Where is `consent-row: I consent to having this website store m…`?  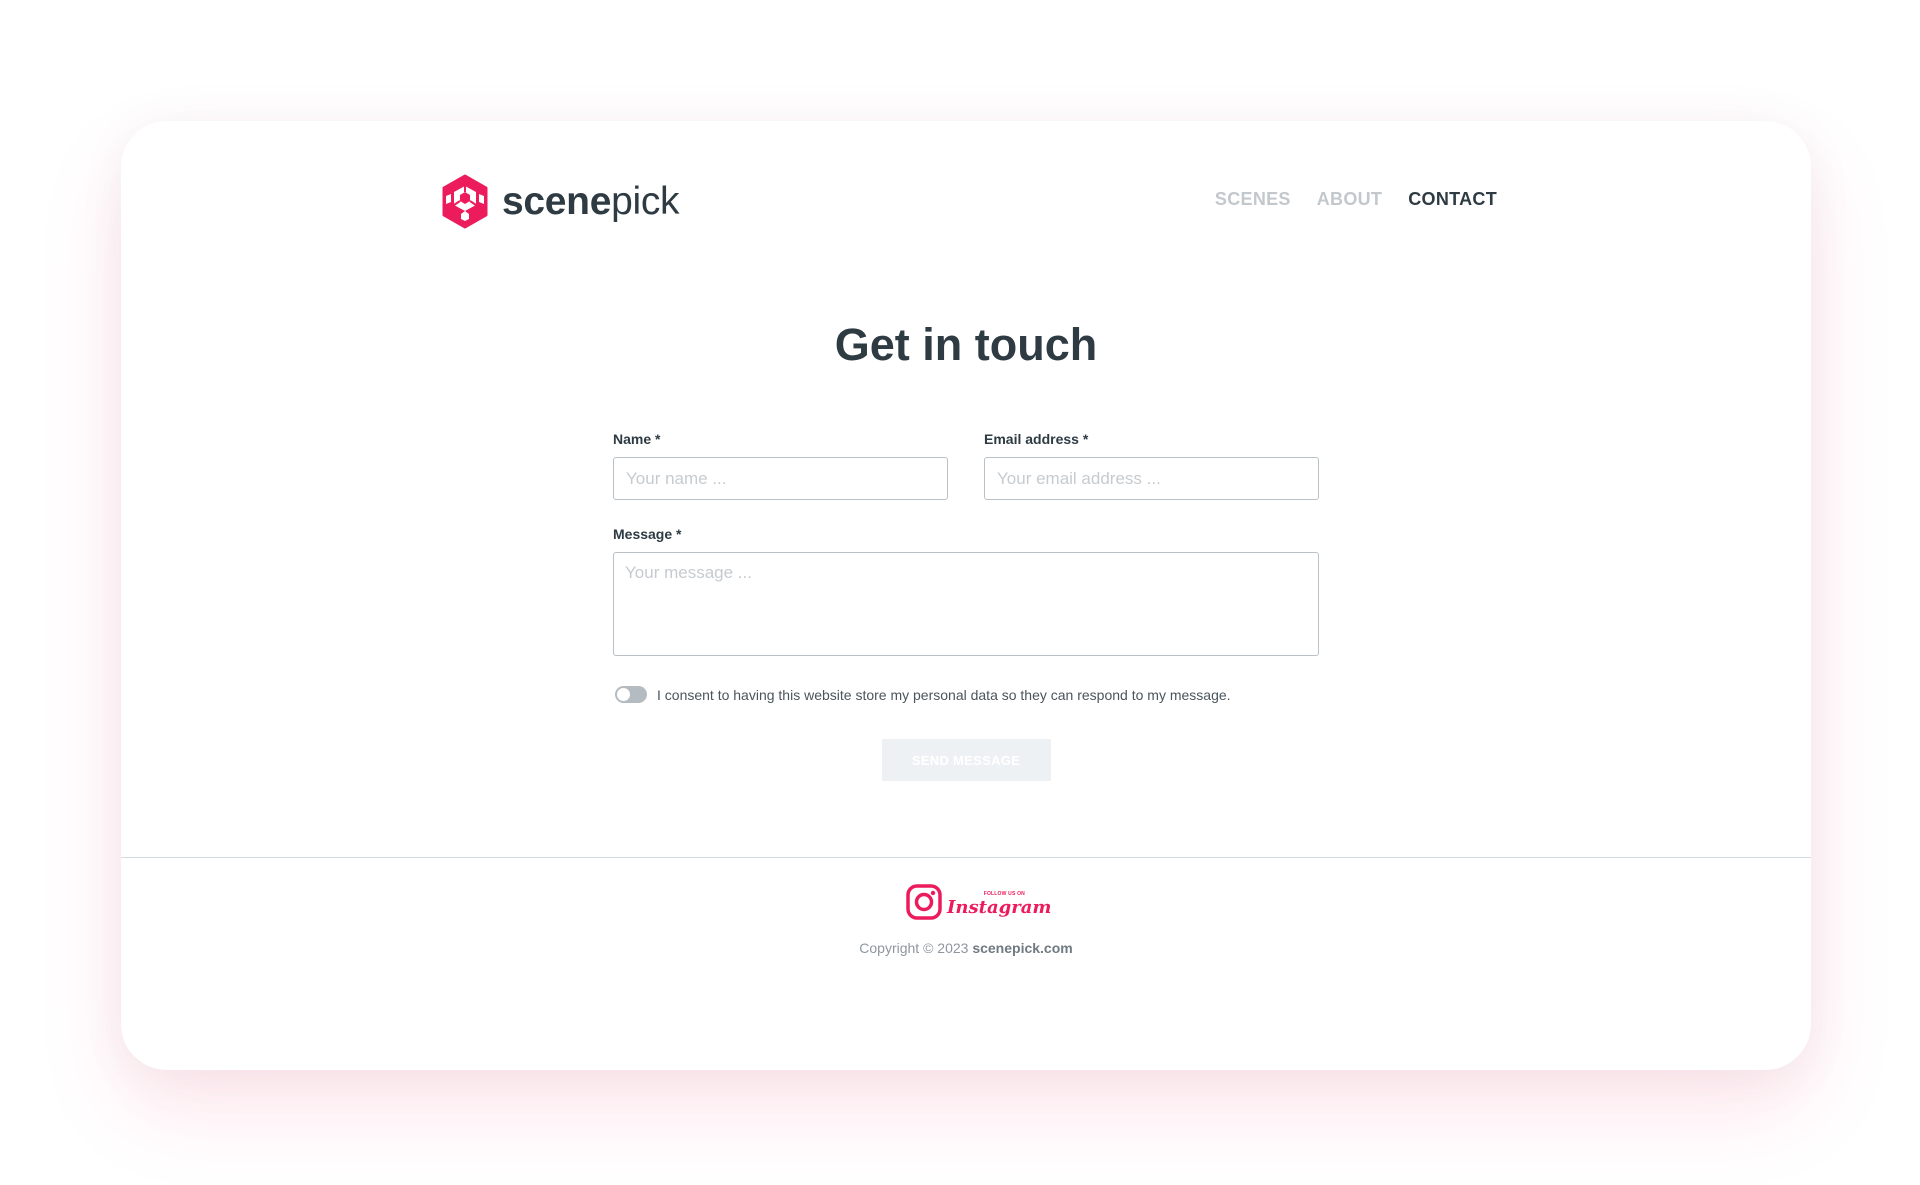 consent-row: I consent to having this website store m… is located at coordinates (966, 694).